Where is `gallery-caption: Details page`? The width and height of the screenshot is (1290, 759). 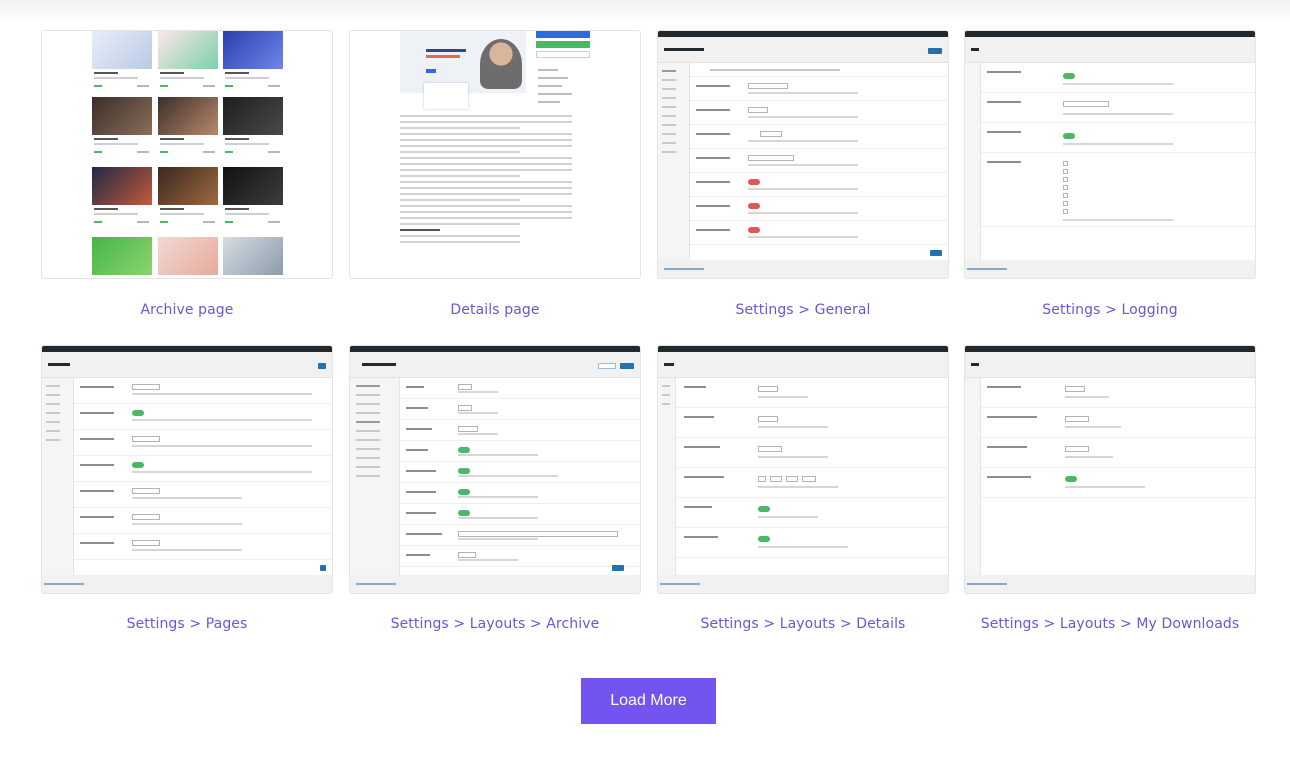
gallery-caption: Details page is located at coordinates (495, 310).